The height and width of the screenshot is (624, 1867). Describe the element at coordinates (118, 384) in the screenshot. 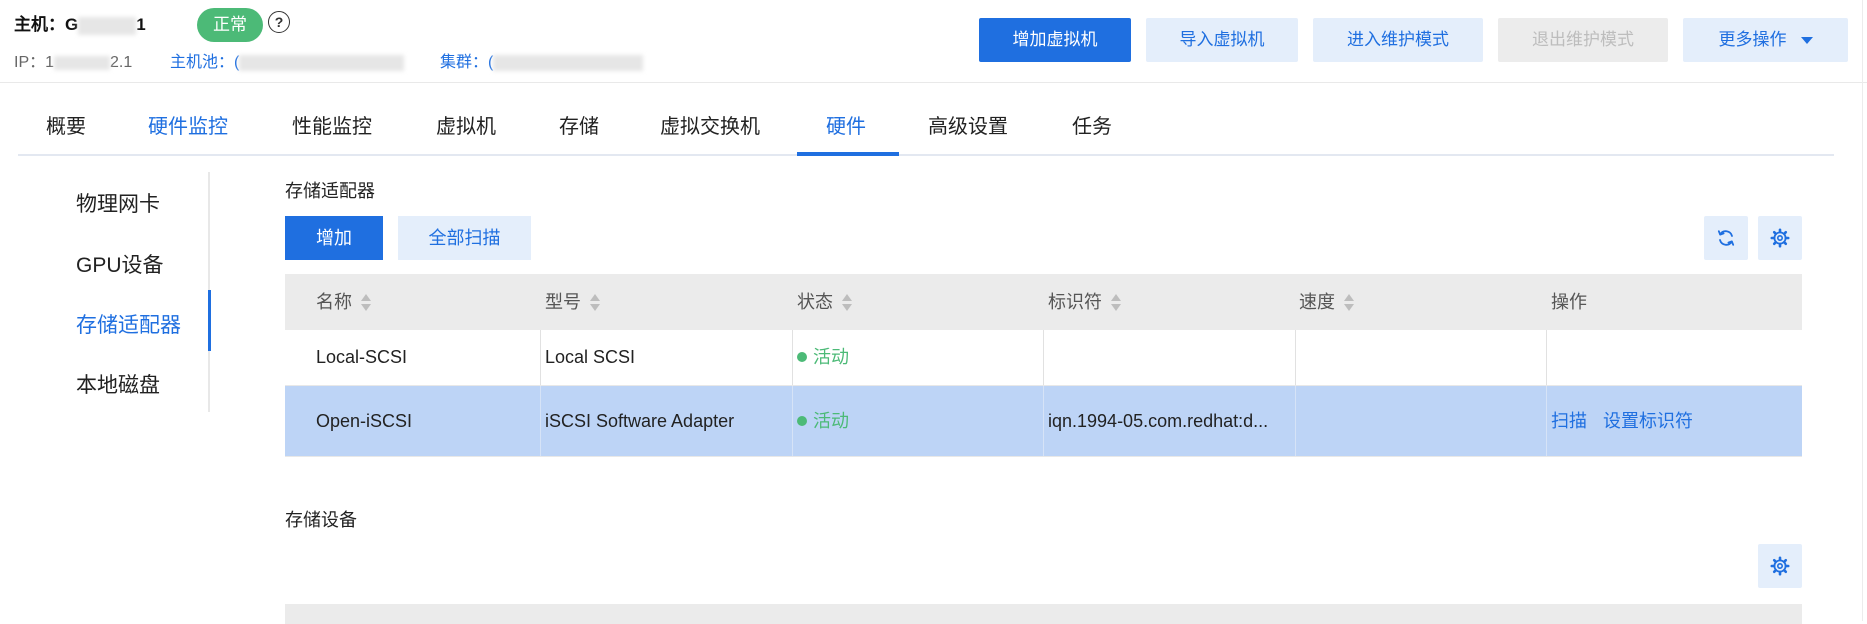

I see `side-nav-local-disks: 本地磁盘` at that location.